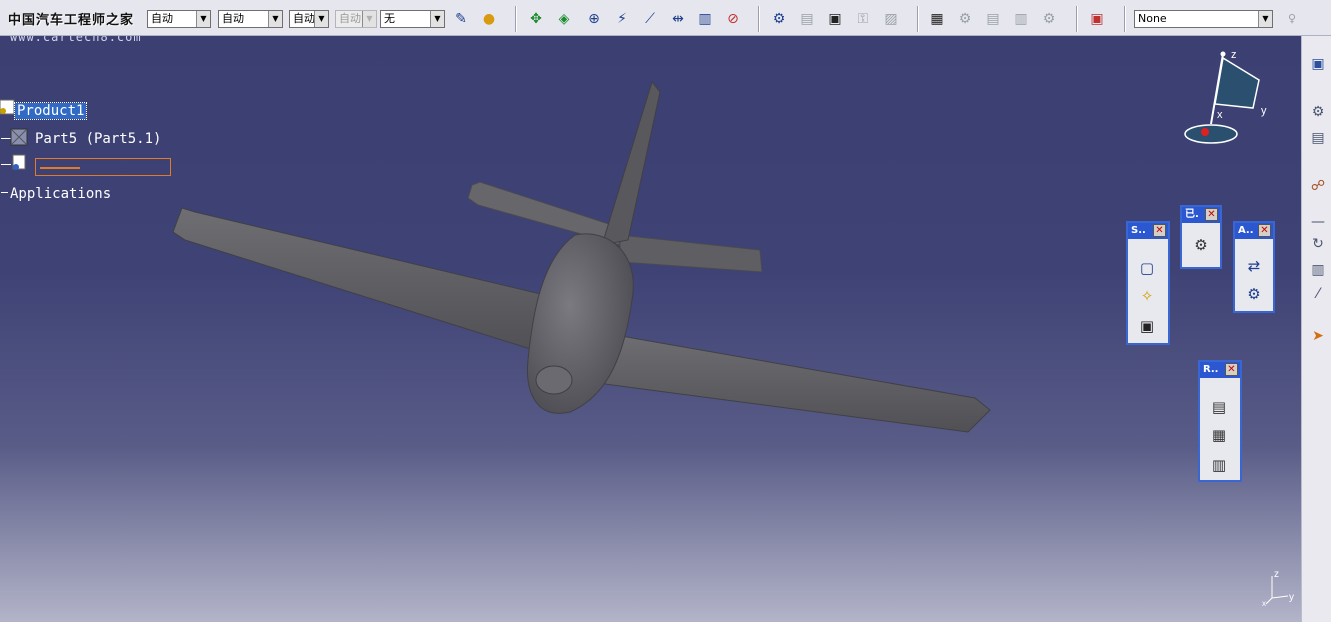 This screenshot has height=622, width=1331. I want to click on triad-y-axis, so click(1280, 597).